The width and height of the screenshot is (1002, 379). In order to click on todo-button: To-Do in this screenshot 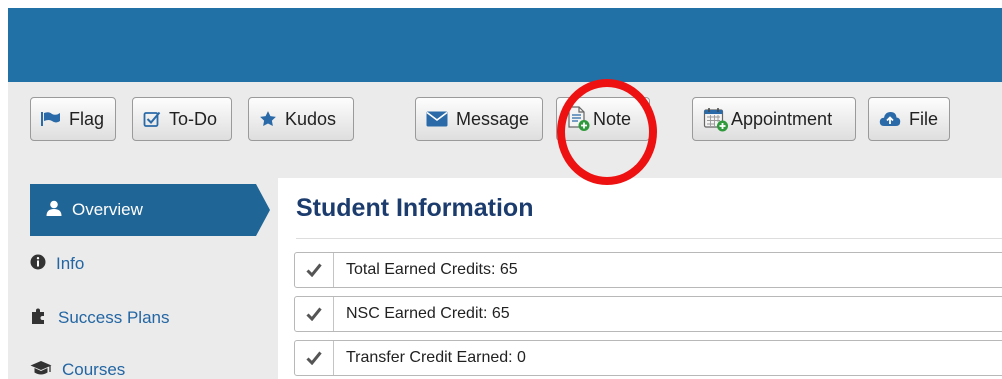, I will do `click(182, 119)`.